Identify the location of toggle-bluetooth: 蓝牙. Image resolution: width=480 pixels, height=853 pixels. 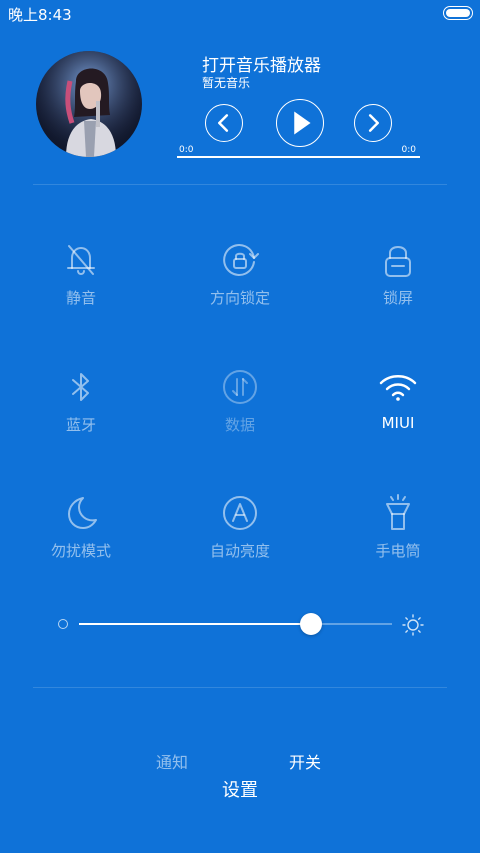
(81, 401).